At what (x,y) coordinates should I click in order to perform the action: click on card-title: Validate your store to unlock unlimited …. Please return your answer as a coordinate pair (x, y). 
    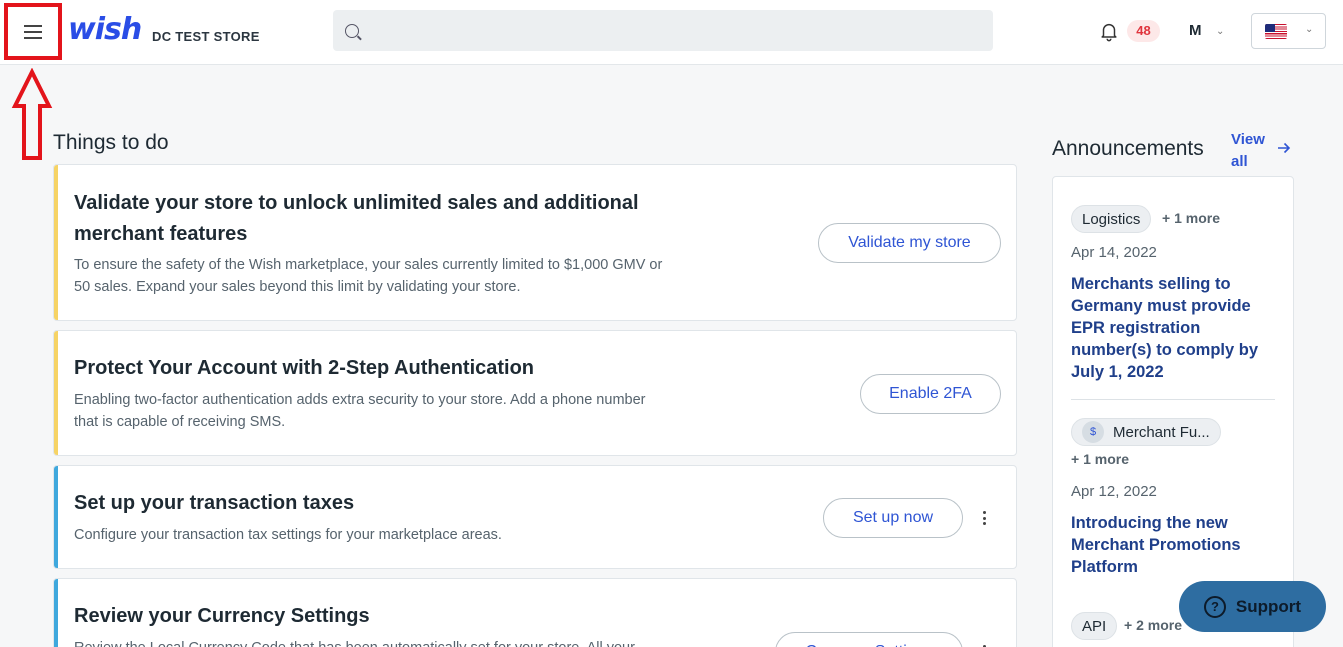
    Looking at the image, I should click on (356, 218).